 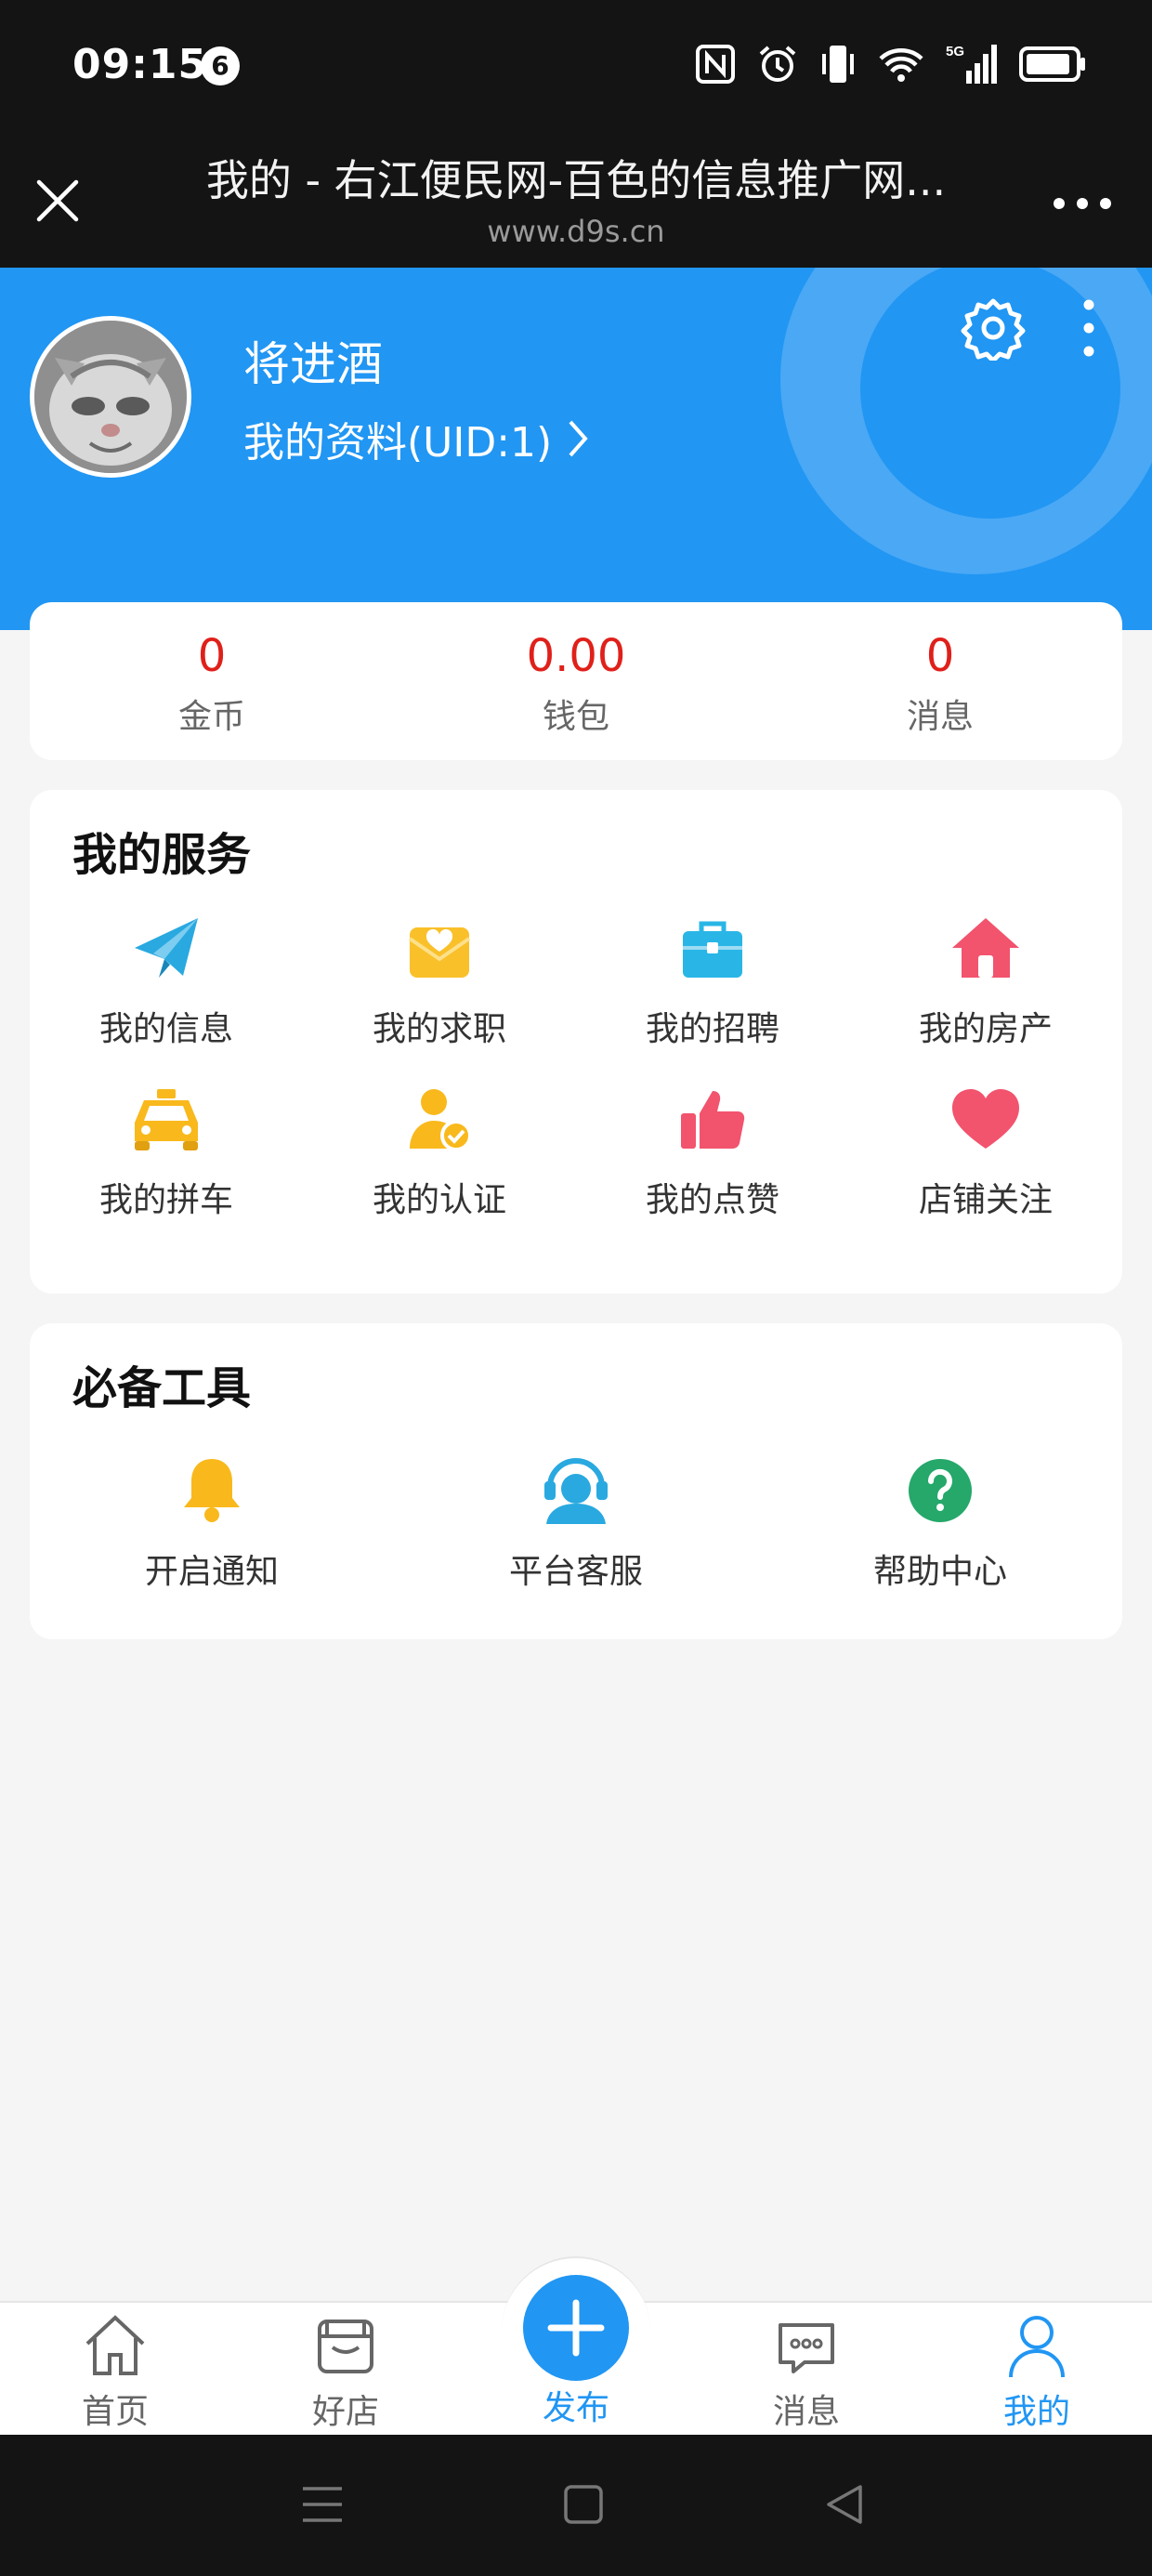 I want to click on stat-label: 金币, so click(x=211, y=717).